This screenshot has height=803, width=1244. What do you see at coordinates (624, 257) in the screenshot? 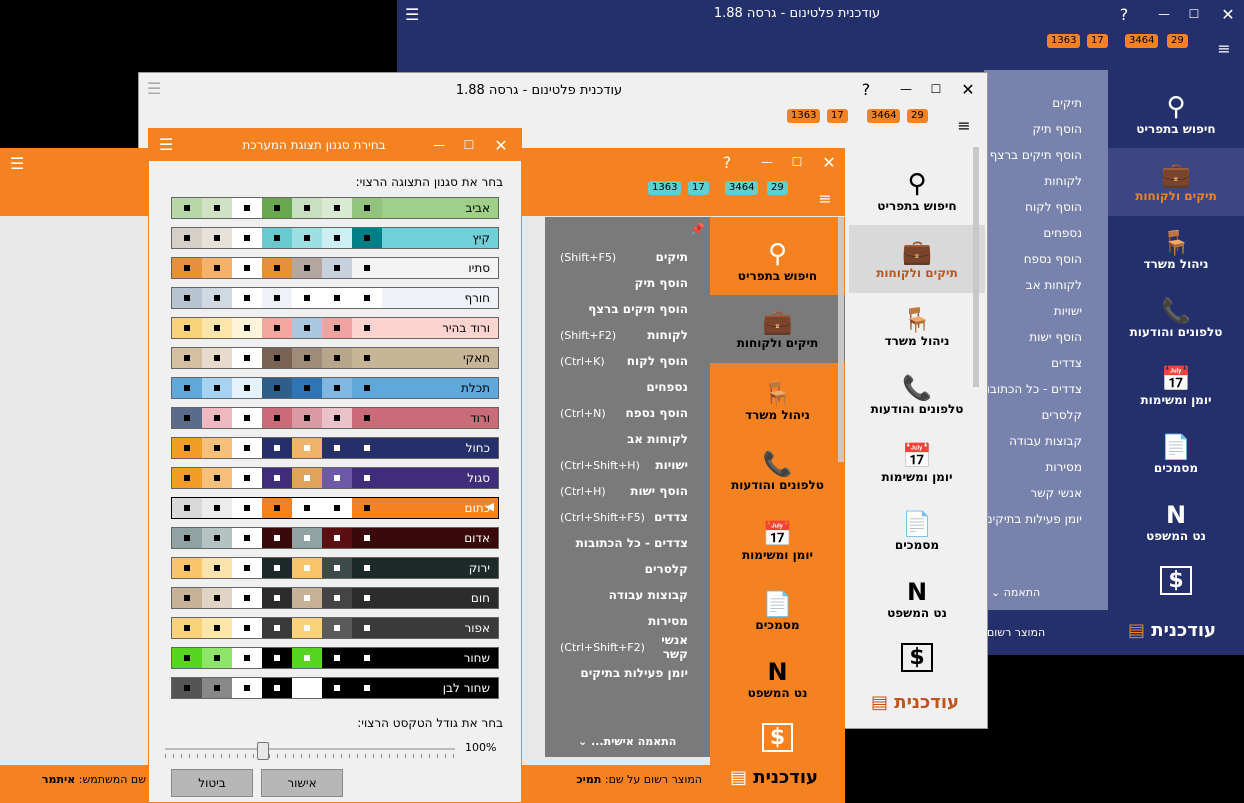
I see `menu-item: תיקים (Shift+F5)` at bounding box center [624, 257].